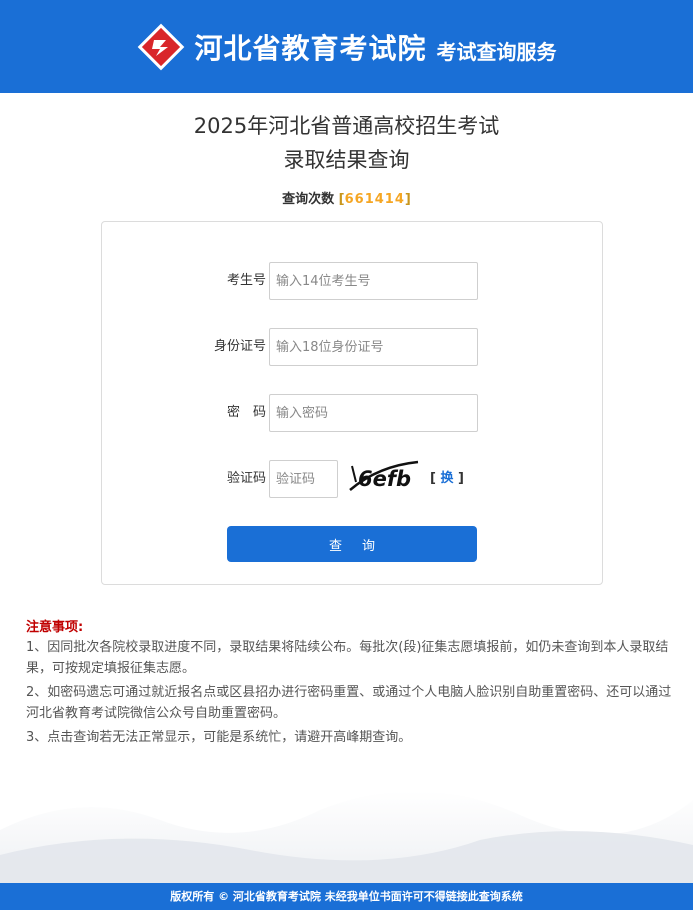  I want to click on password-label: 密 码, so click(246, 412).